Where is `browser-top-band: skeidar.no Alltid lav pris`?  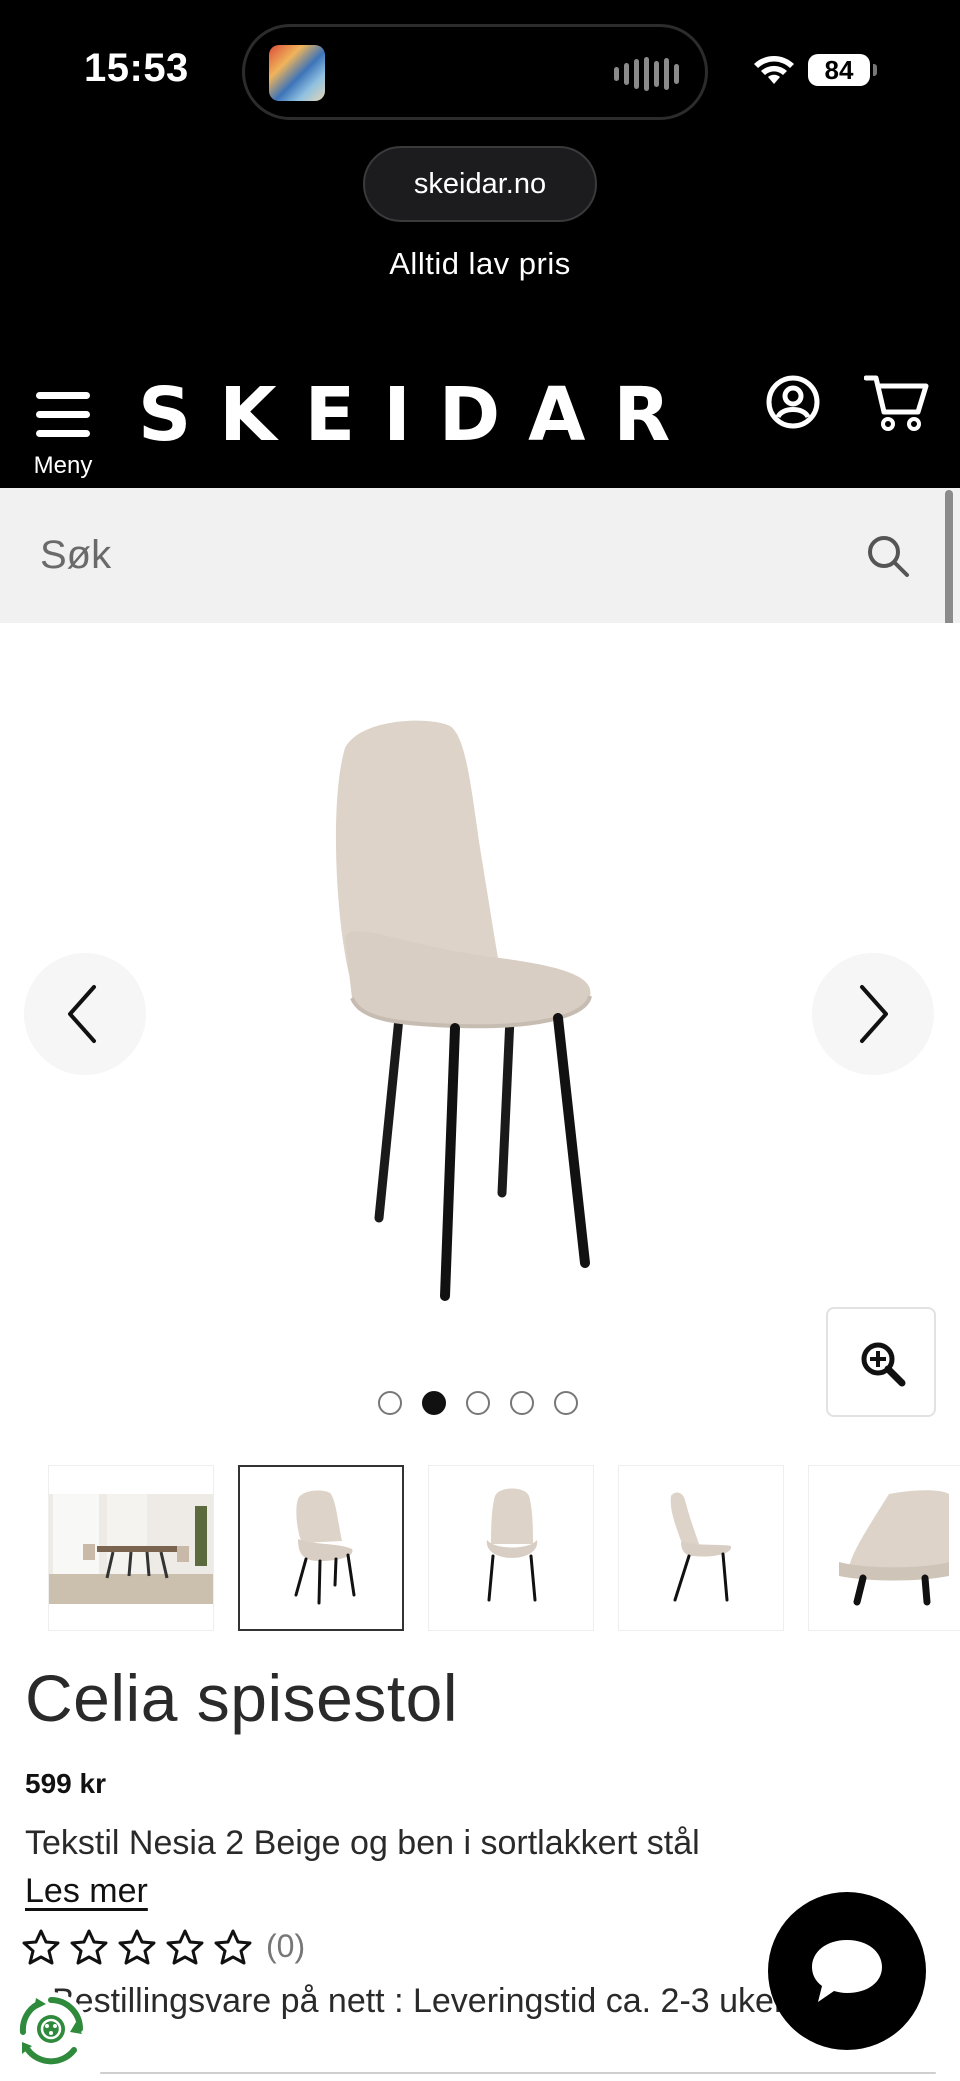
browser-top-band: skeidar.no Alltid lav pris is located at coordinates (480, 251).